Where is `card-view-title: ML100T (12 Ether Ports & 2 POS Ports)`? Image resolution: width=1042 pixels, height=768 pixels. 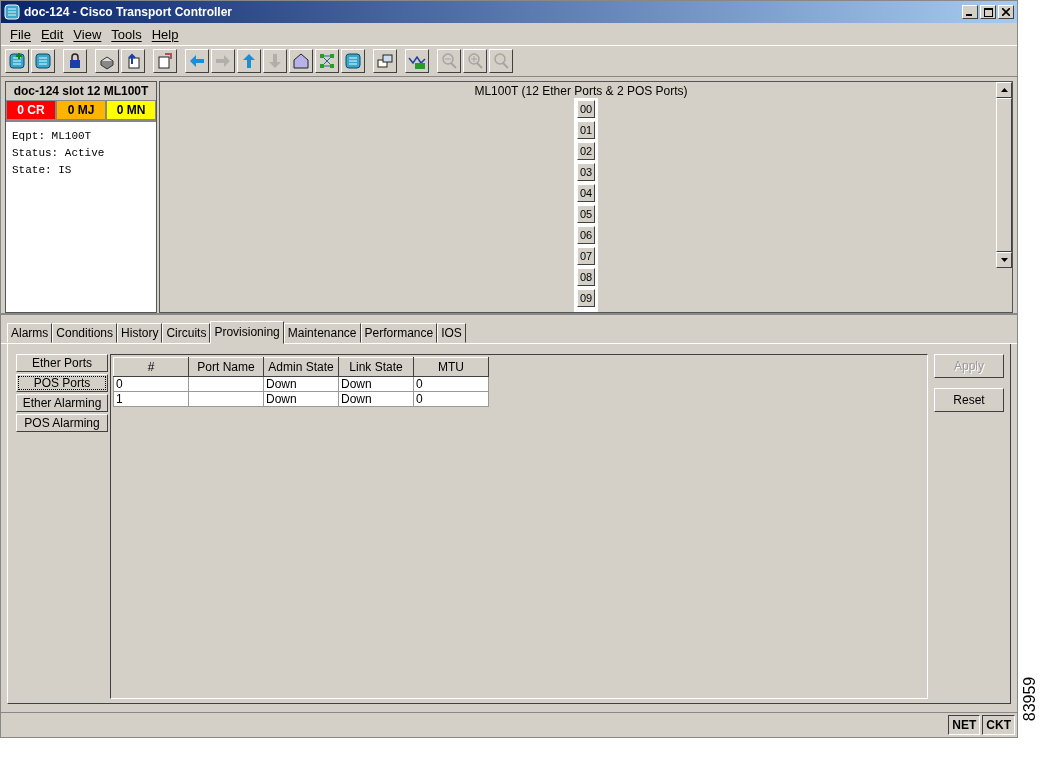
card-view-title: ML100T (12 Ether Ports & 2 POS Ports) is located at coordinates (581, 91).